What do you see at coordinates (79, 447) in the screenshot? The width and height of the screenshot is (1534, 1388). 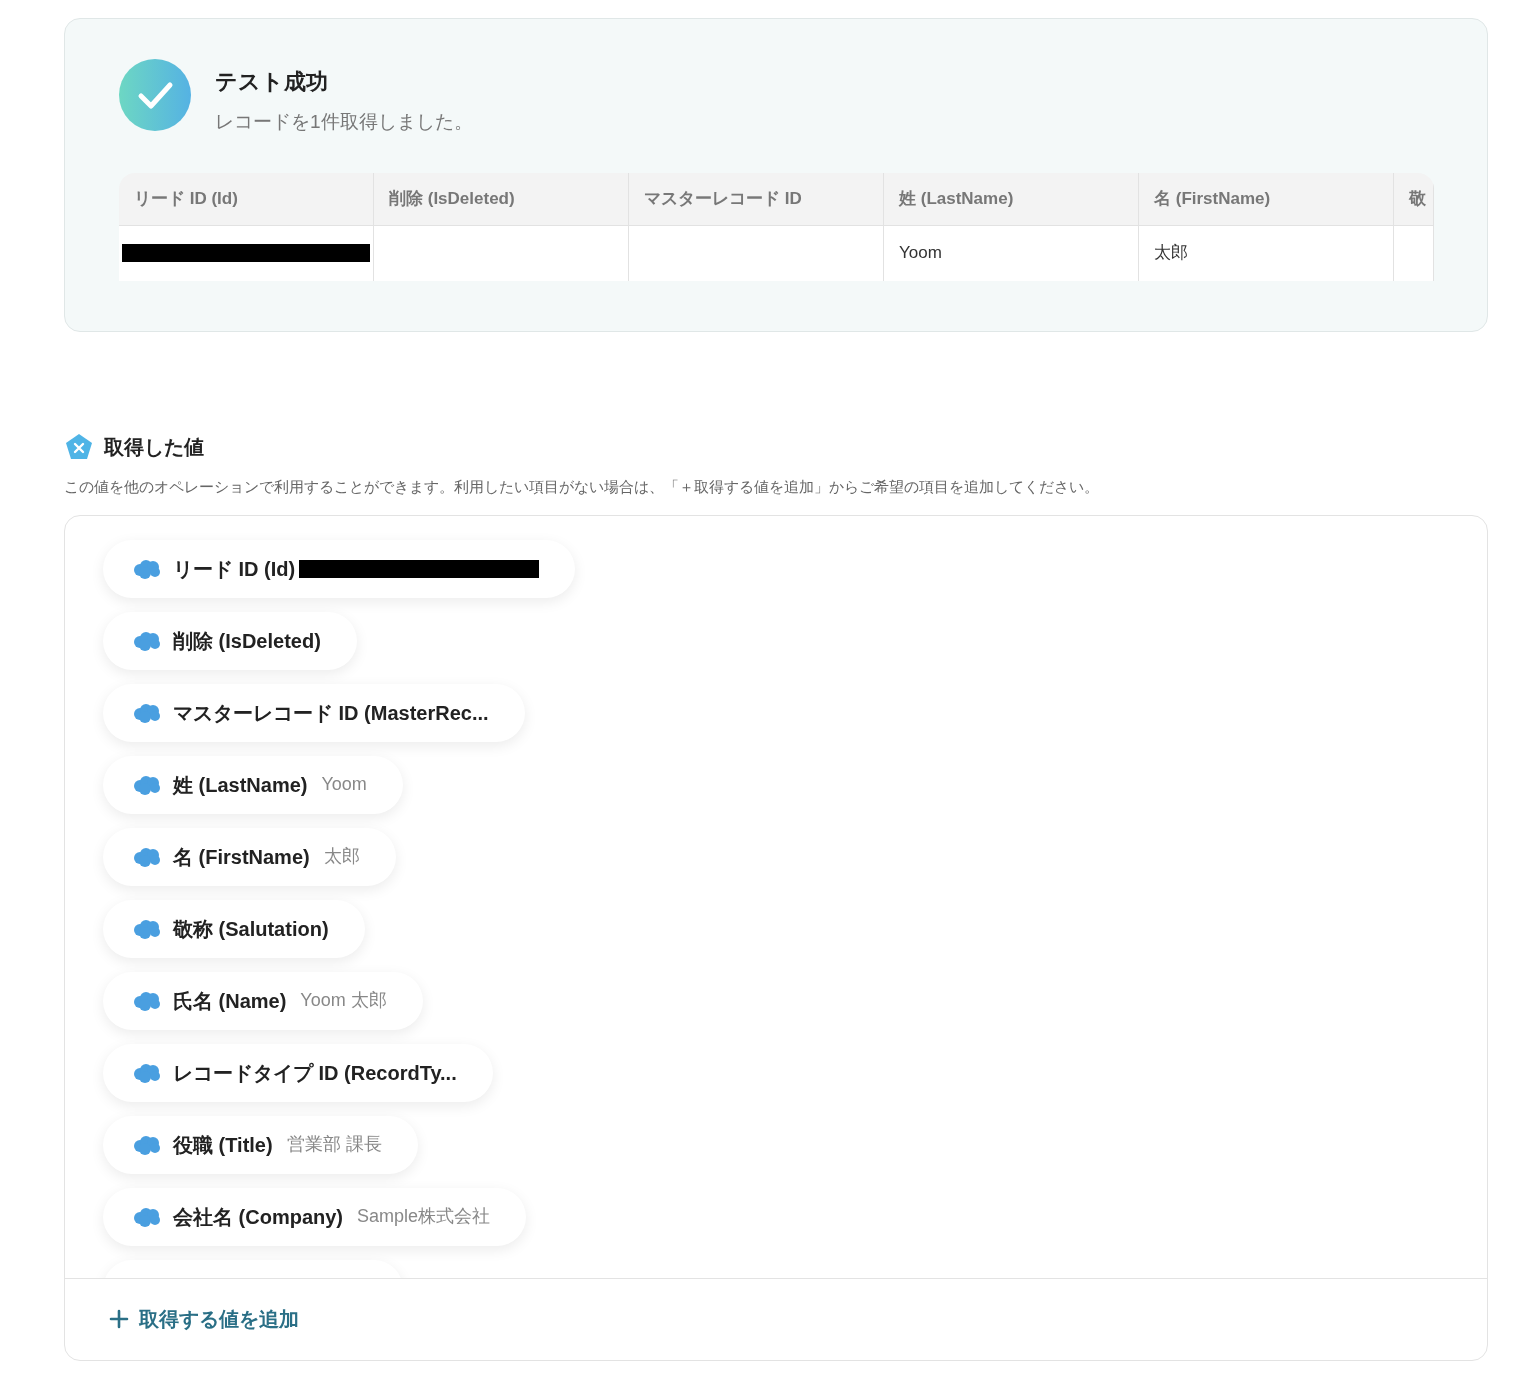 I see `variable-icon` at bounding box center [79, 447].